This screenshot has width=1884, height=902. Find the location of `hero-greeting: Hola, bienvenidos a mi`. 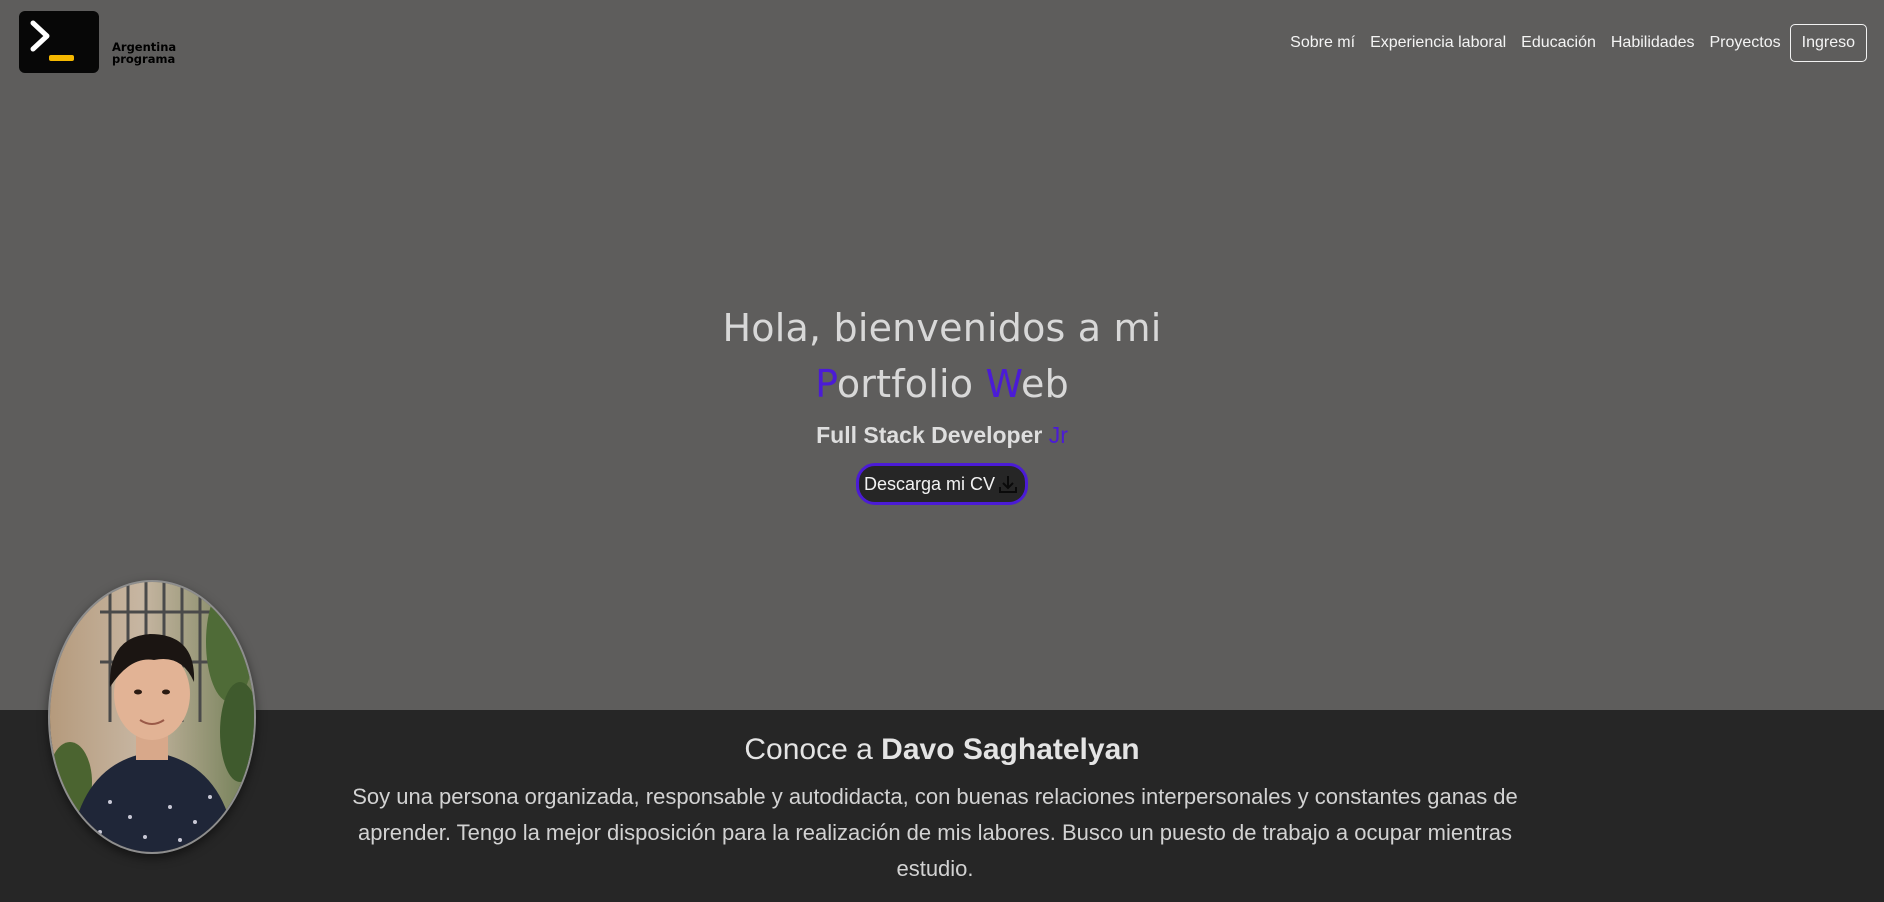

hero-greeting: Hola, bienvenidos a mi is located at coordinates (942, 328).